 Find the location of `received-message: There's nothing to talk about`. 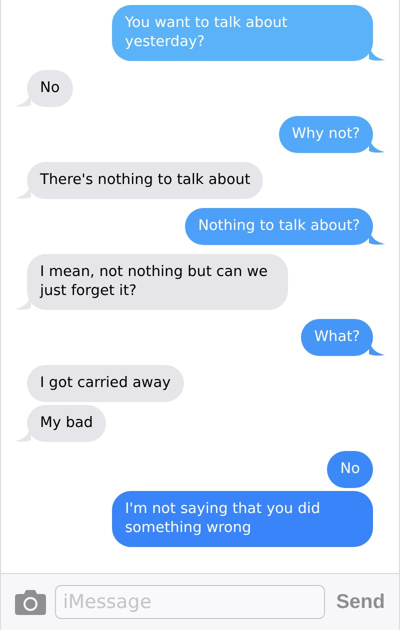

received-message: There's nothing to talk about is located at coordinates (145, 180).